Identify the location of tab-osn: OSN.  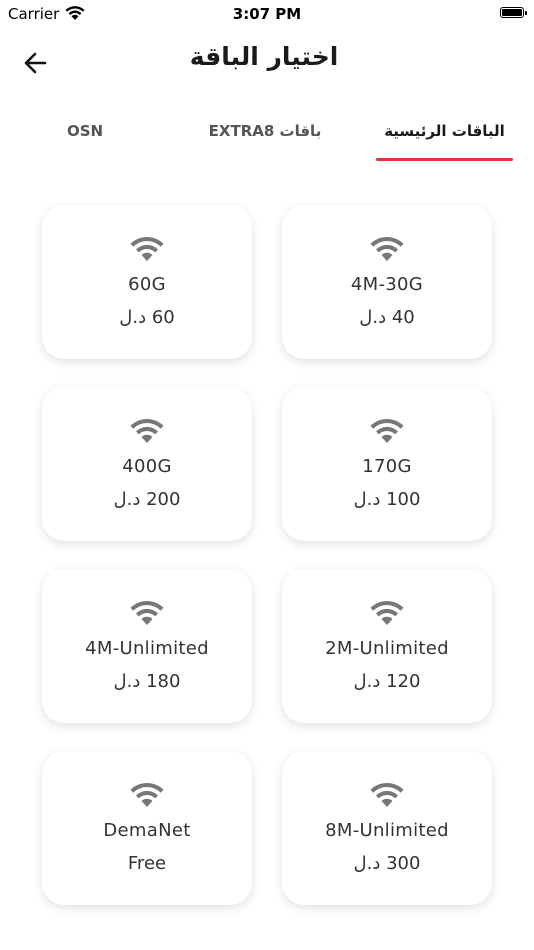
(85, 136).